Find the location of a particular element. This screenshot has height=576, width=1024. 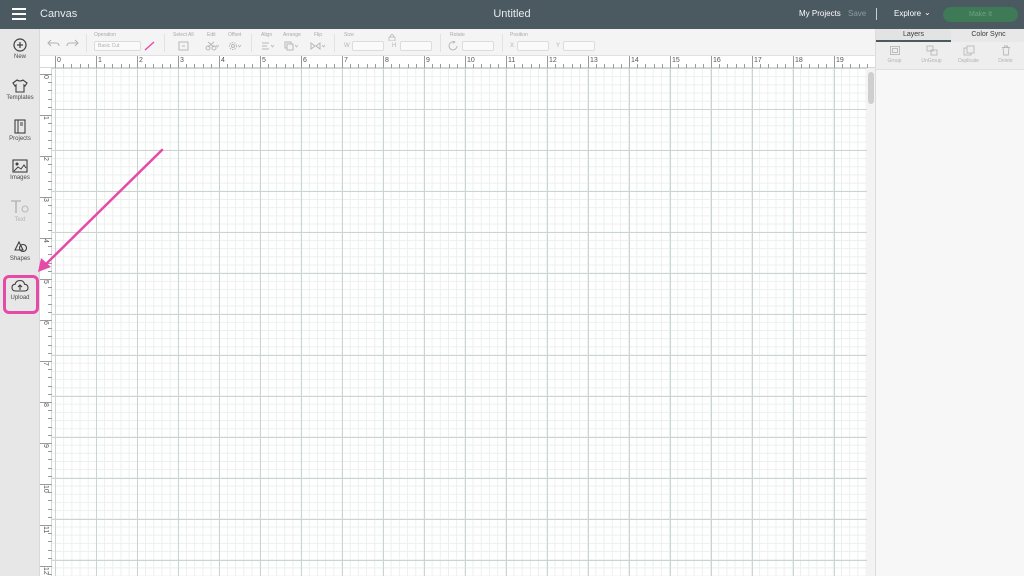

group-icon is located at coordinates (894, 50).